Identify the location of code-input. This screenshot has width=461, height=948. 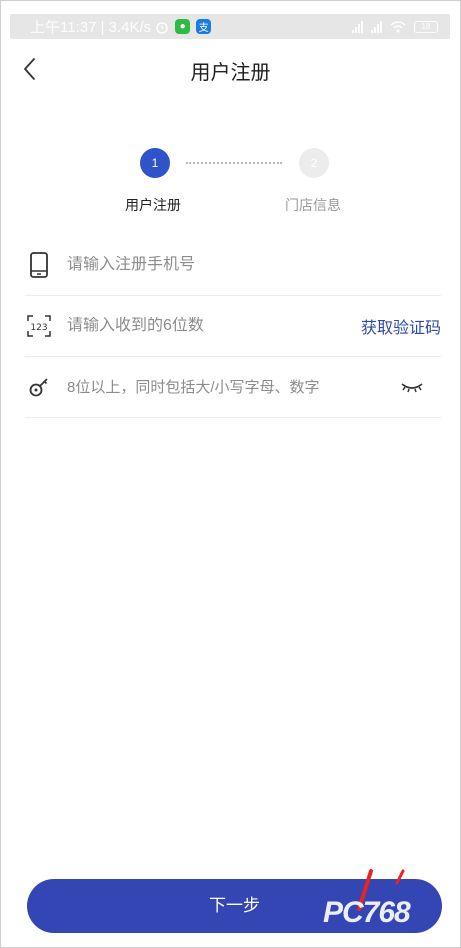
(214, 326).